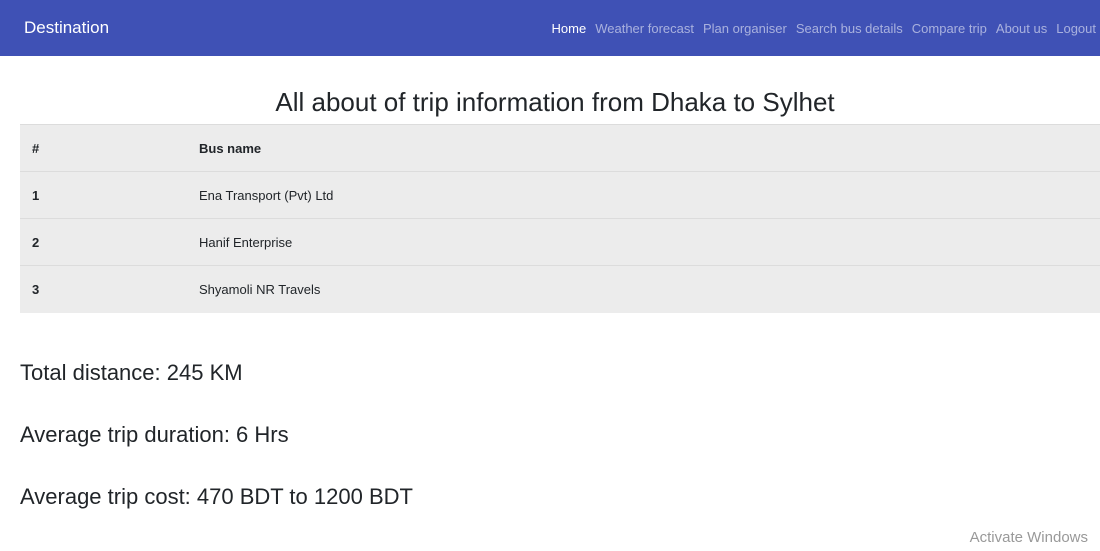 The width and height of the screenshot is (1100, 551). Describe the element at coordinates (745, 28) in the screenshot. I see `nav-link-plan-organiser: Plan organiser` at that location.